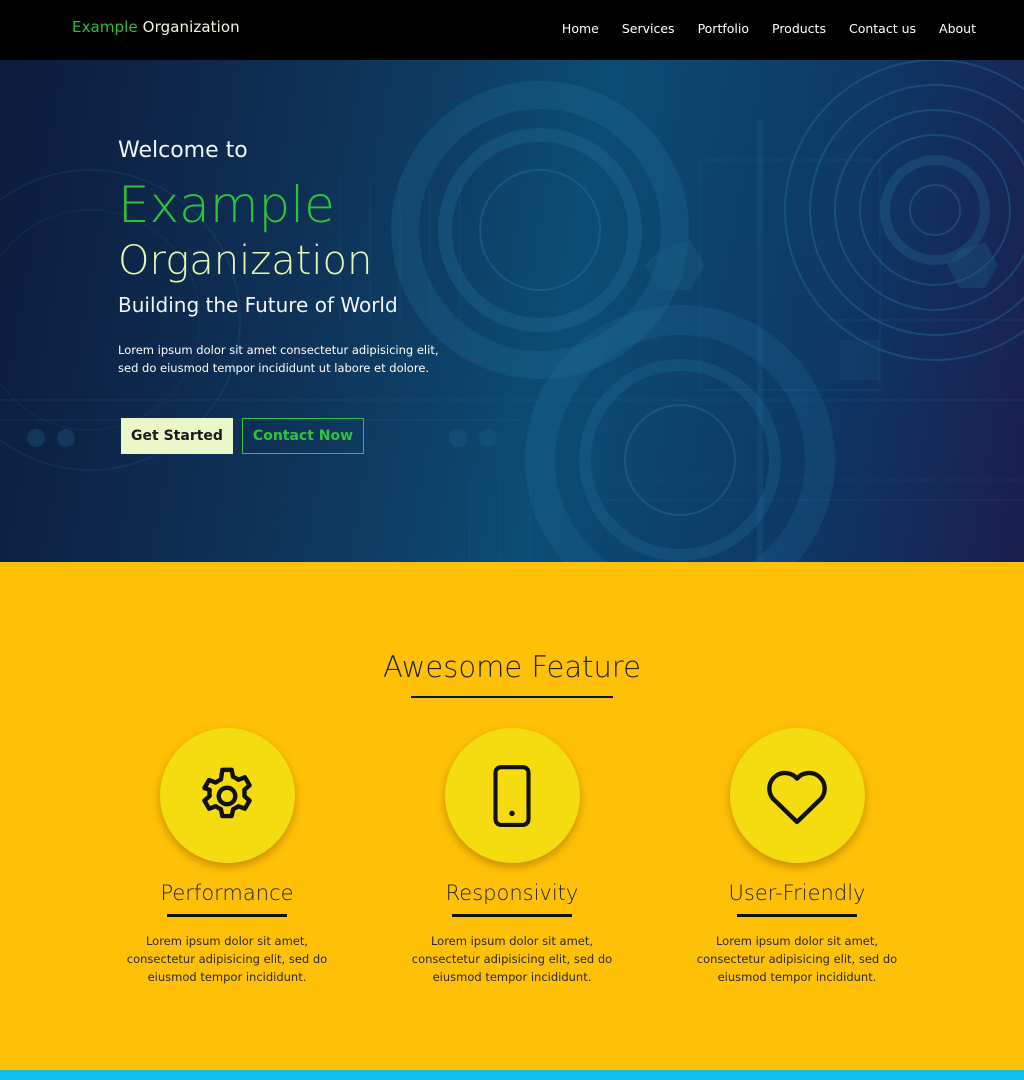 This screenshot has height=1080, width=1024. Describe the element at coordinates (191, 27) in the screenshot. I see `brand-name-part2: Organization` at that location.